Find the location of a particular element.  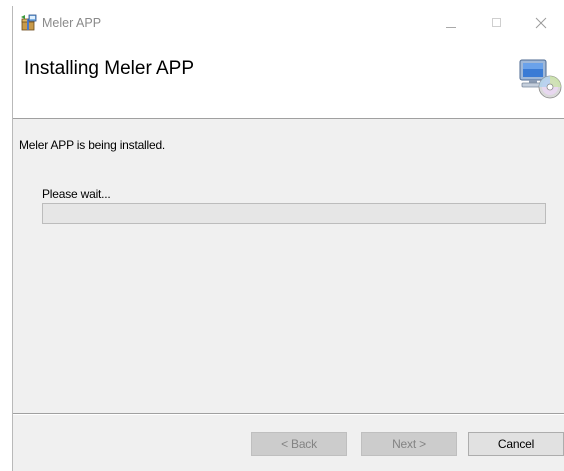

back-button: < Back is located at coordinates (299, 444).